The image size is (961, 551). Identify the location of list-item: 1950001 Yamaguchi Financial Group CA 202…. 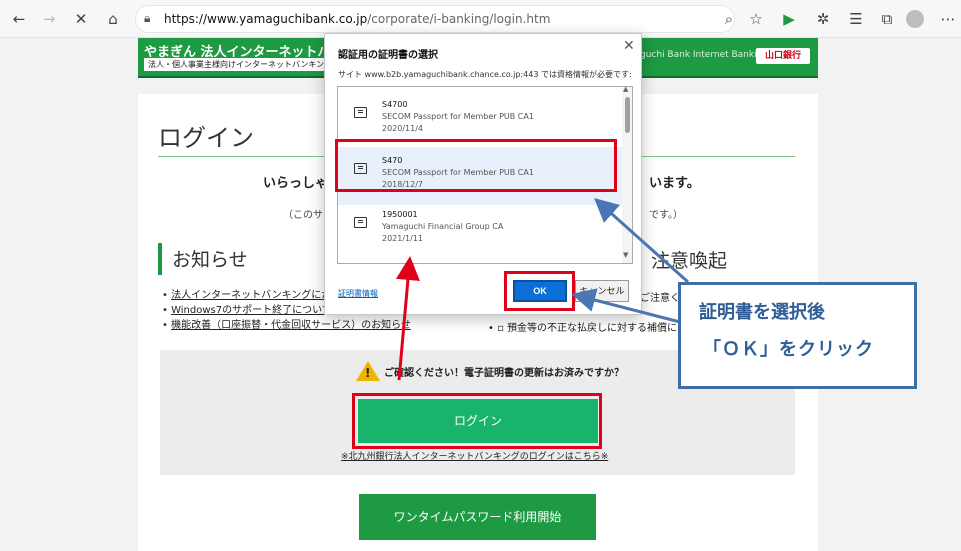
(480, 230).